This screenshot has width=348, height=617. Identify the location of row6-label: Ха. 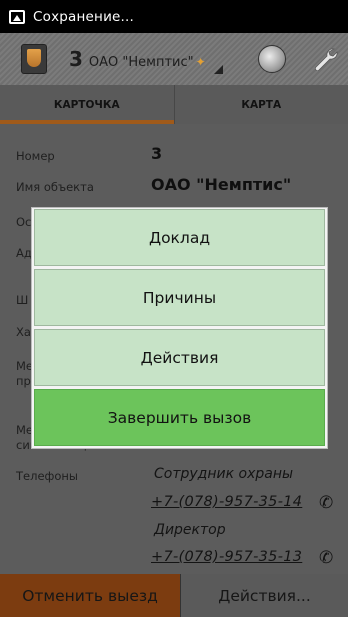
(23, 332).